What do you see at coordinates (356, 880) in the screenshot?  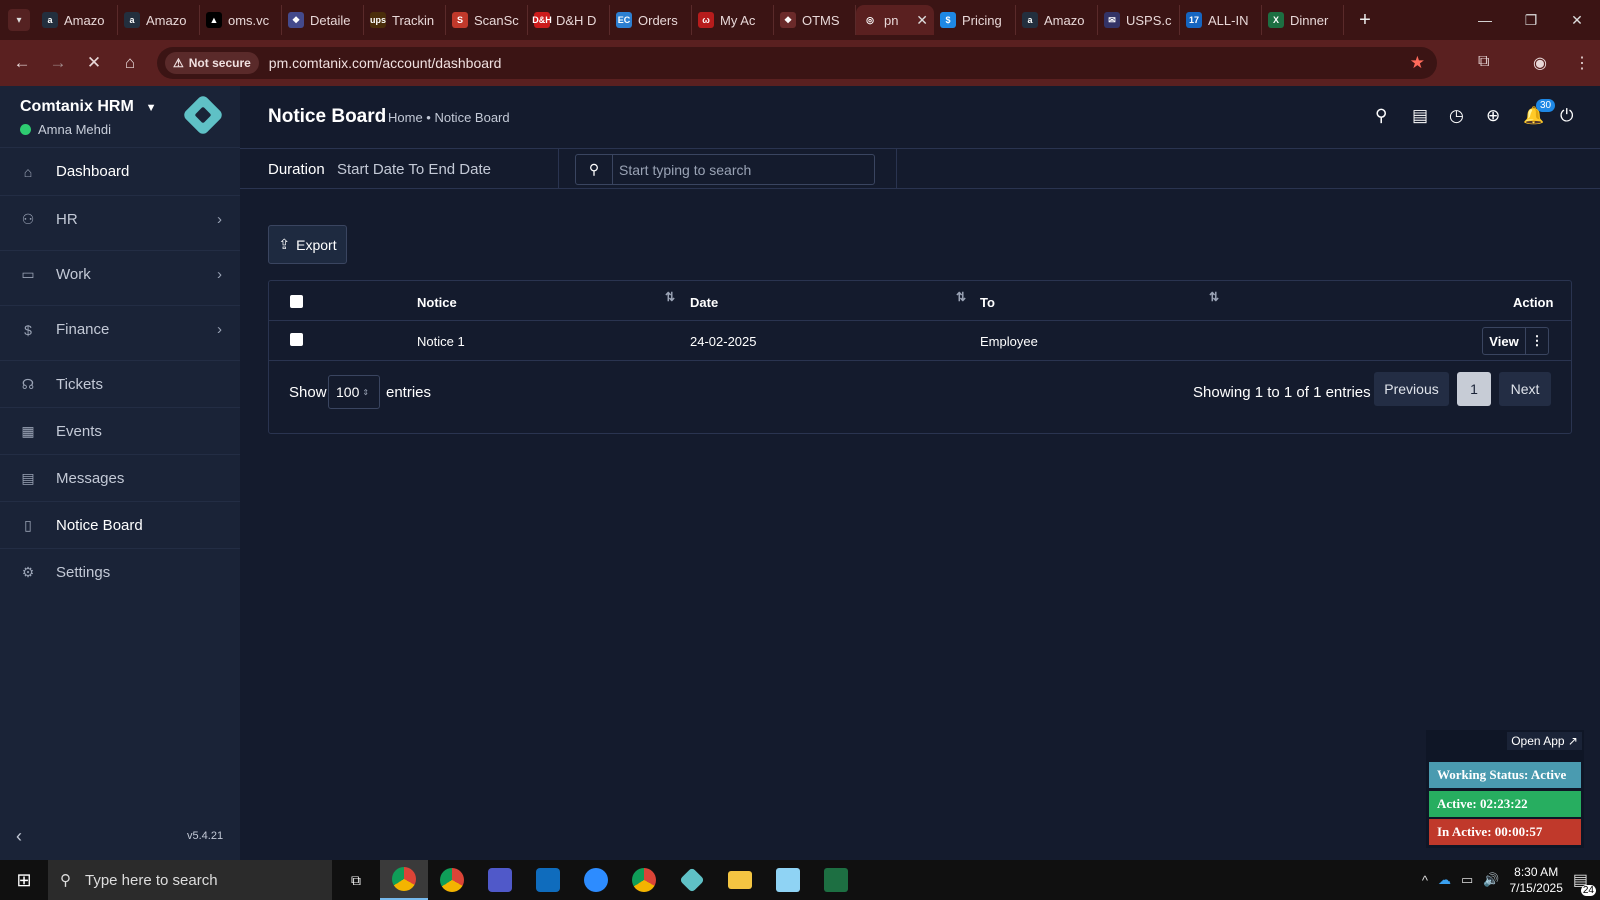 I see `task-view-icon: ⧉` at bounding box center [356, 880].